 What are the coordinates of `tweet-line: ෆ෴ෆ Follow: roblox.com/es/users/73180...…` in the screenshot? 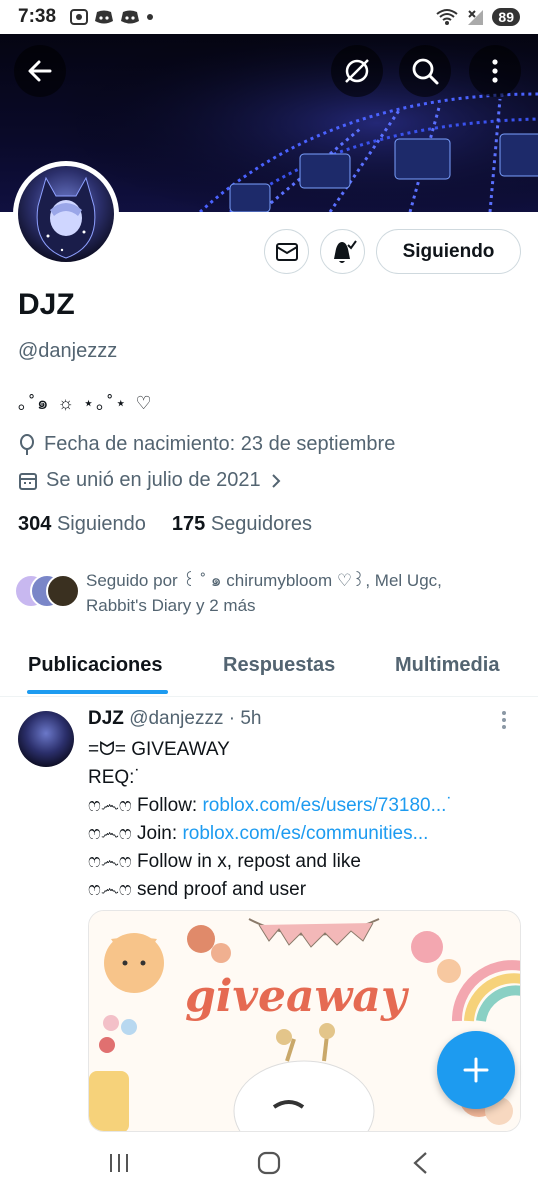 It's located at (308, 806).